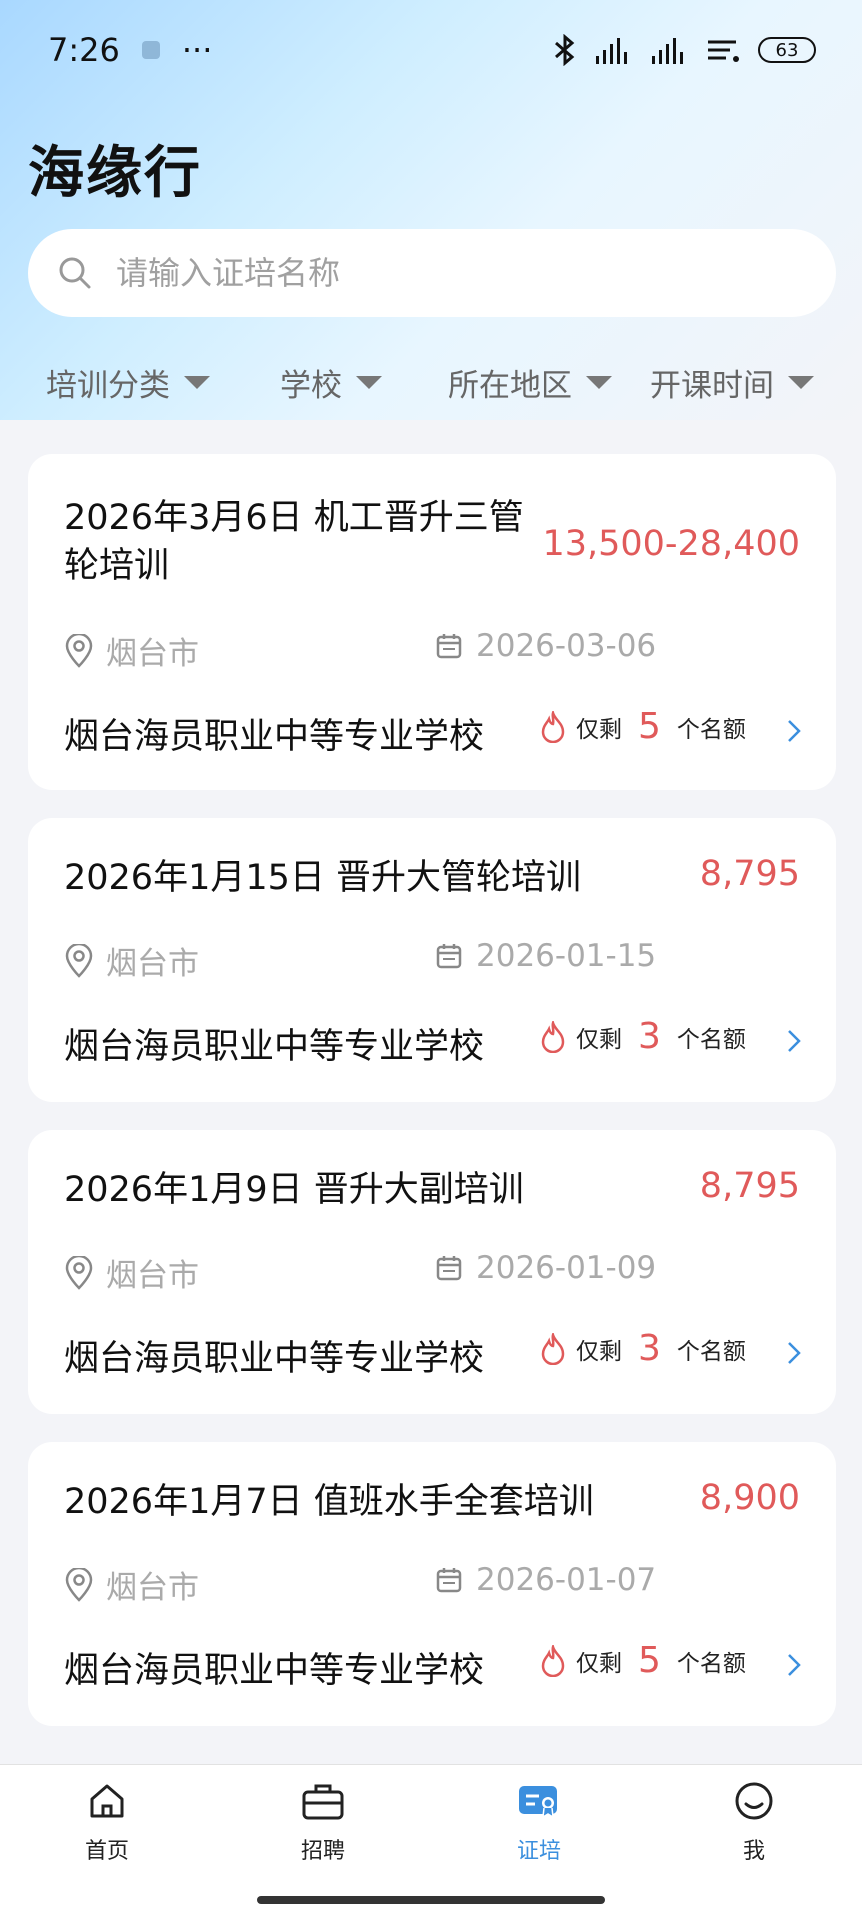  I want to click on course-title: 2026年1月9日 晋升大副培训, so click(294, 1190).